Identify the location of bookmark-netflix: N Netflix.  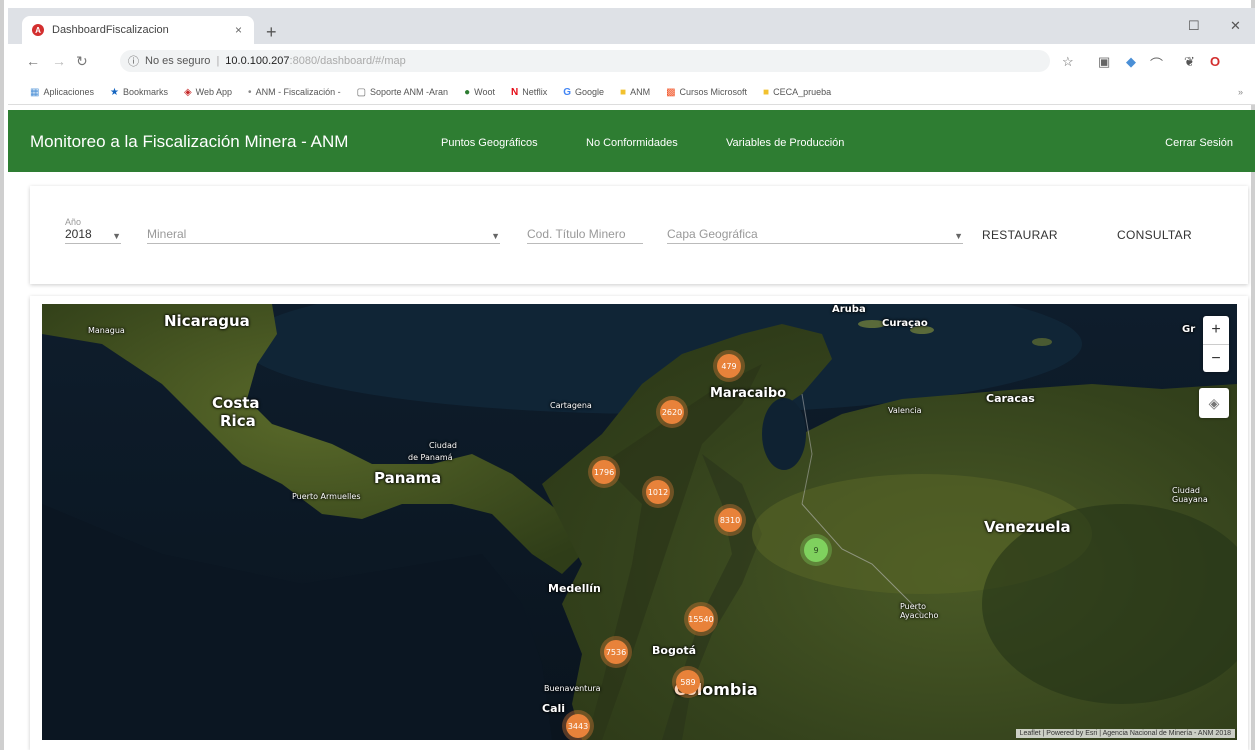
(529, 92).